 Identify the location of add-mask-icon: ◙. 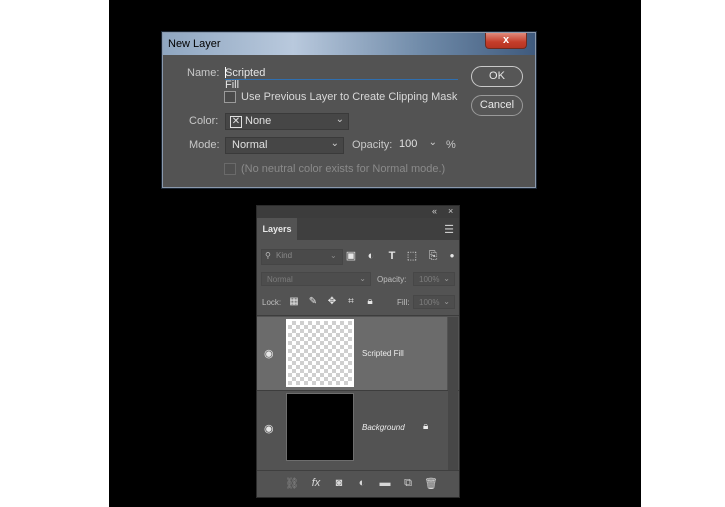
(339, 483).